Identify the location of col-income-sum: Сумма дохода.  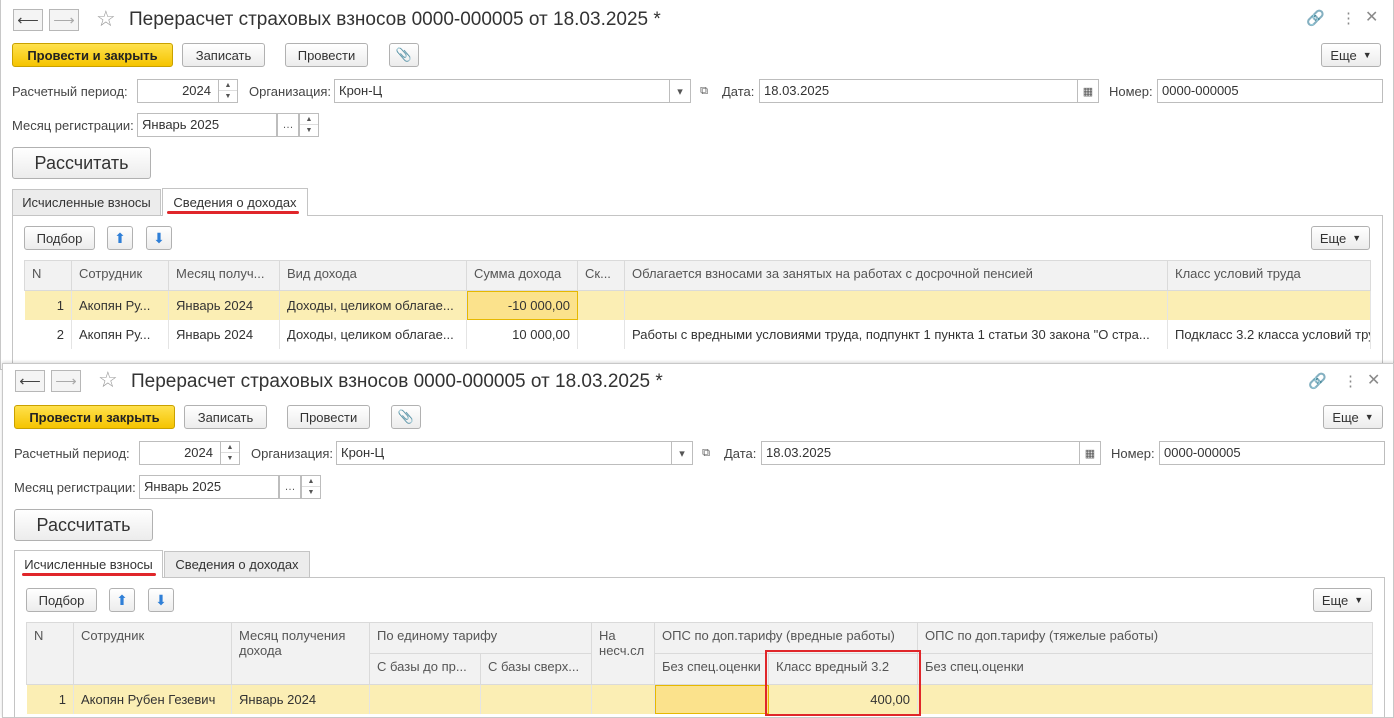
(522, 275).